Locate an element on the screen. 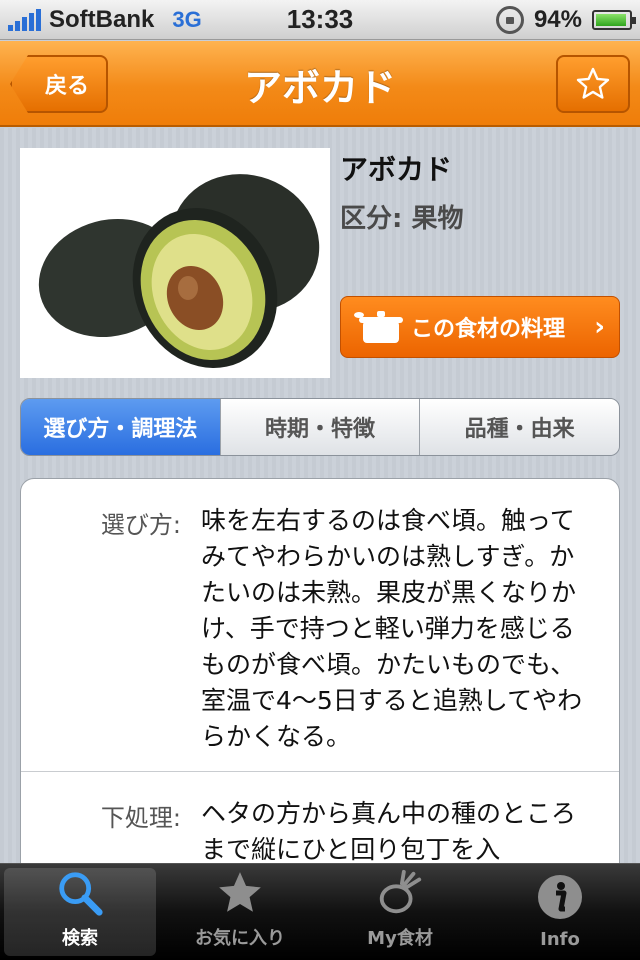  tab-bar: 検索 お気に入り My食材 Info is located at coordinates (320, 911).